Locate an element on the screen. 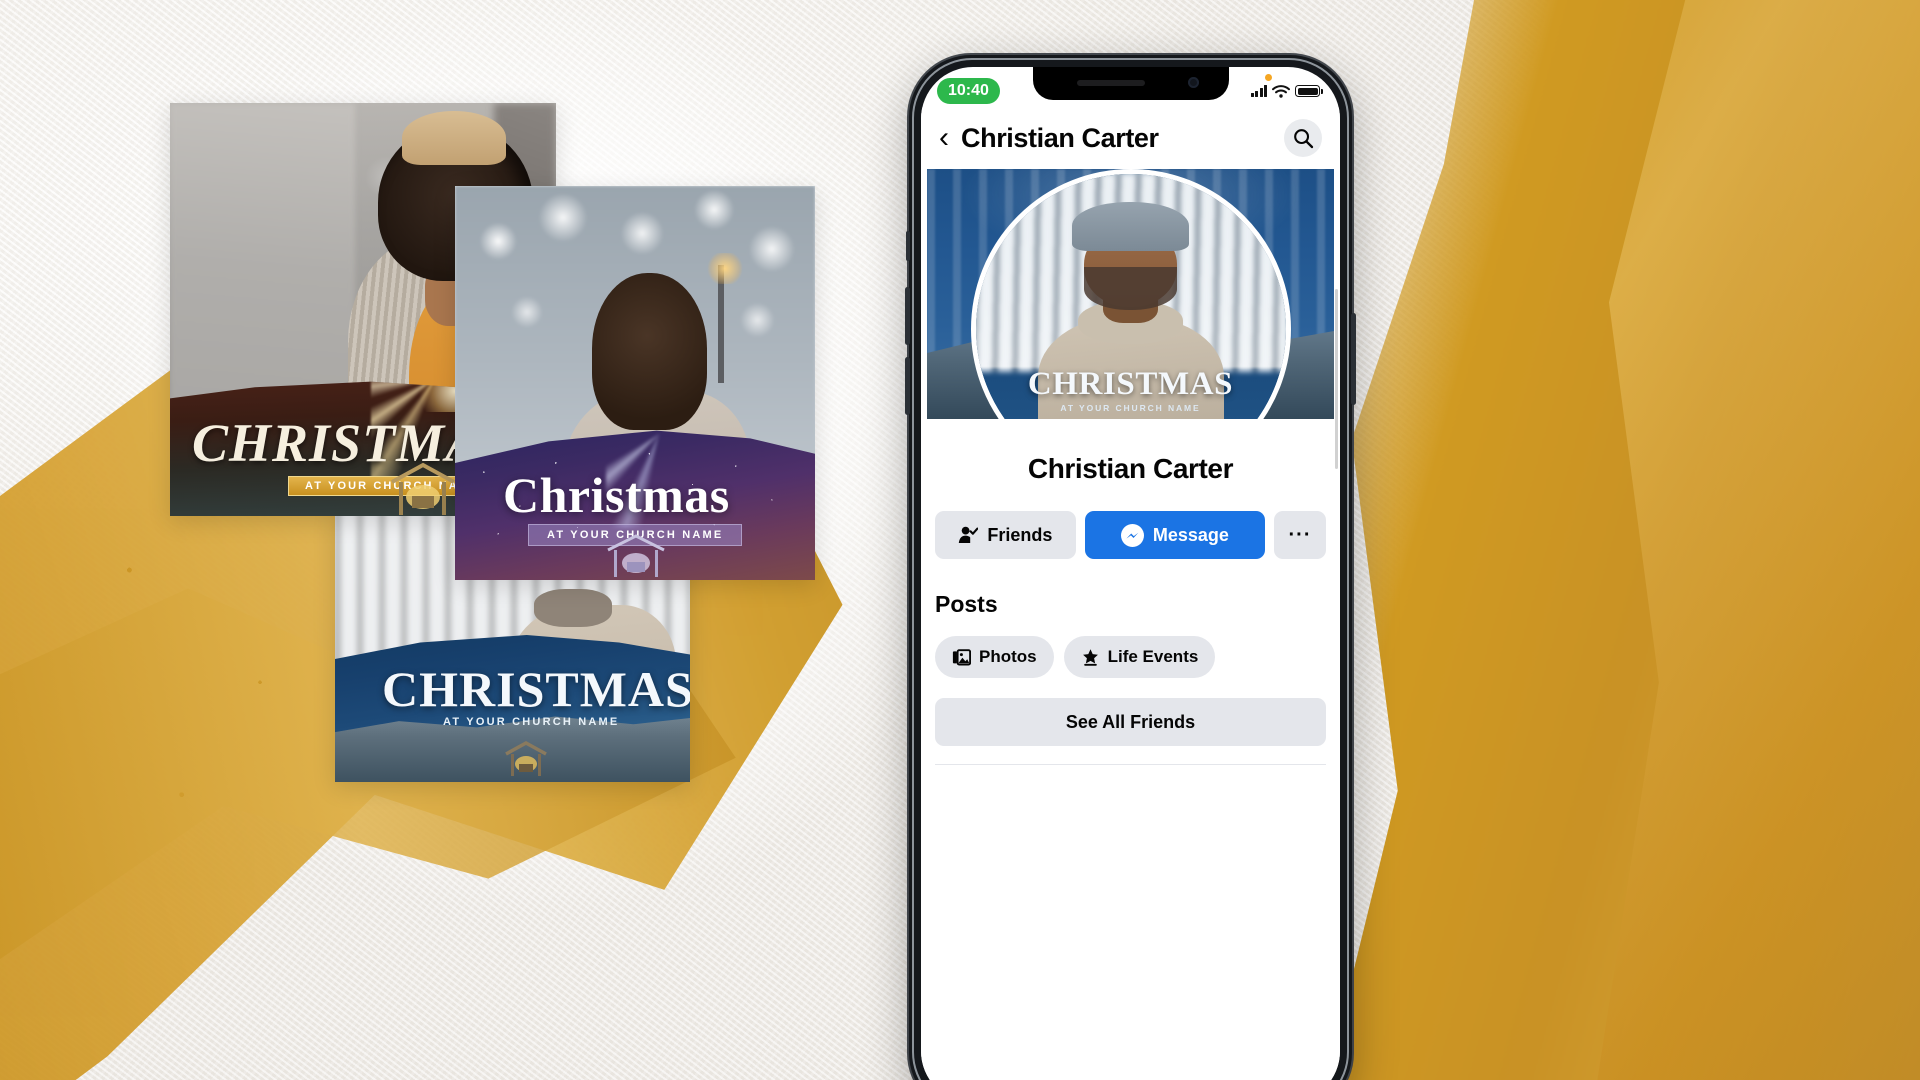 The height and width of the screenshot is (1080, 1920). volume-up-button is located at coordinates (907, 316).